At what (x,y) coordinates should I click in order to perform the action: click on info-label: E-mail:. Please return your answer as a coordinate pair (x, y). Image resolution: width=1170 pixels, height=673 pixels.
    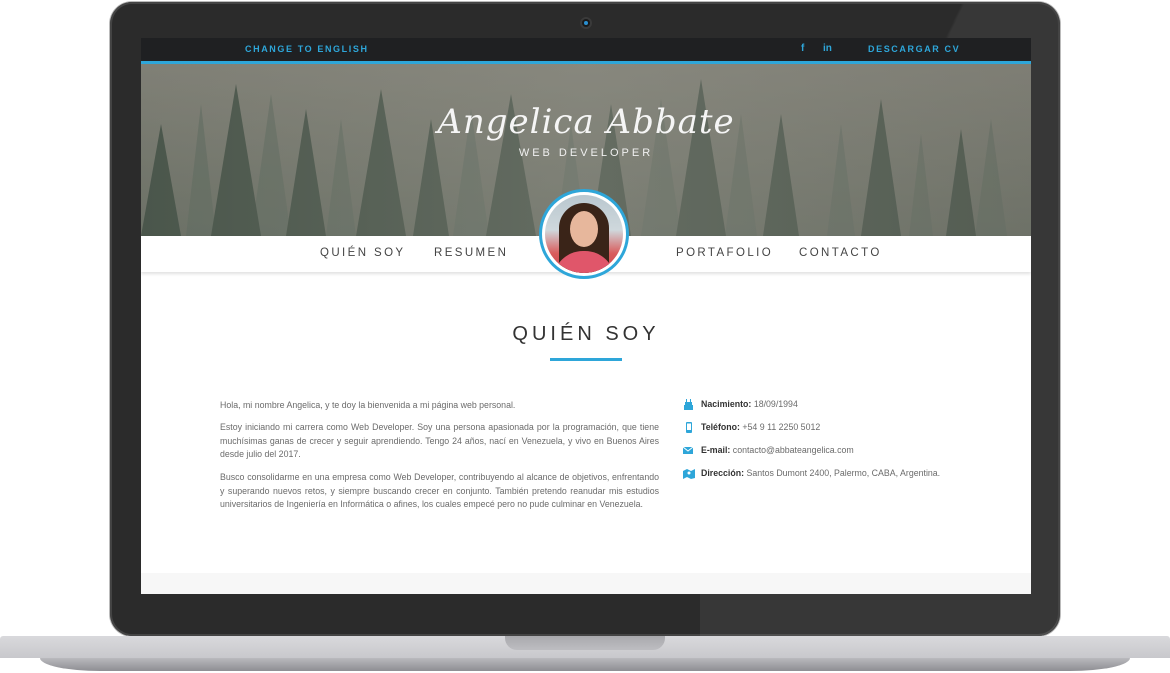
    Looking at the image, I should click on (716, 450).